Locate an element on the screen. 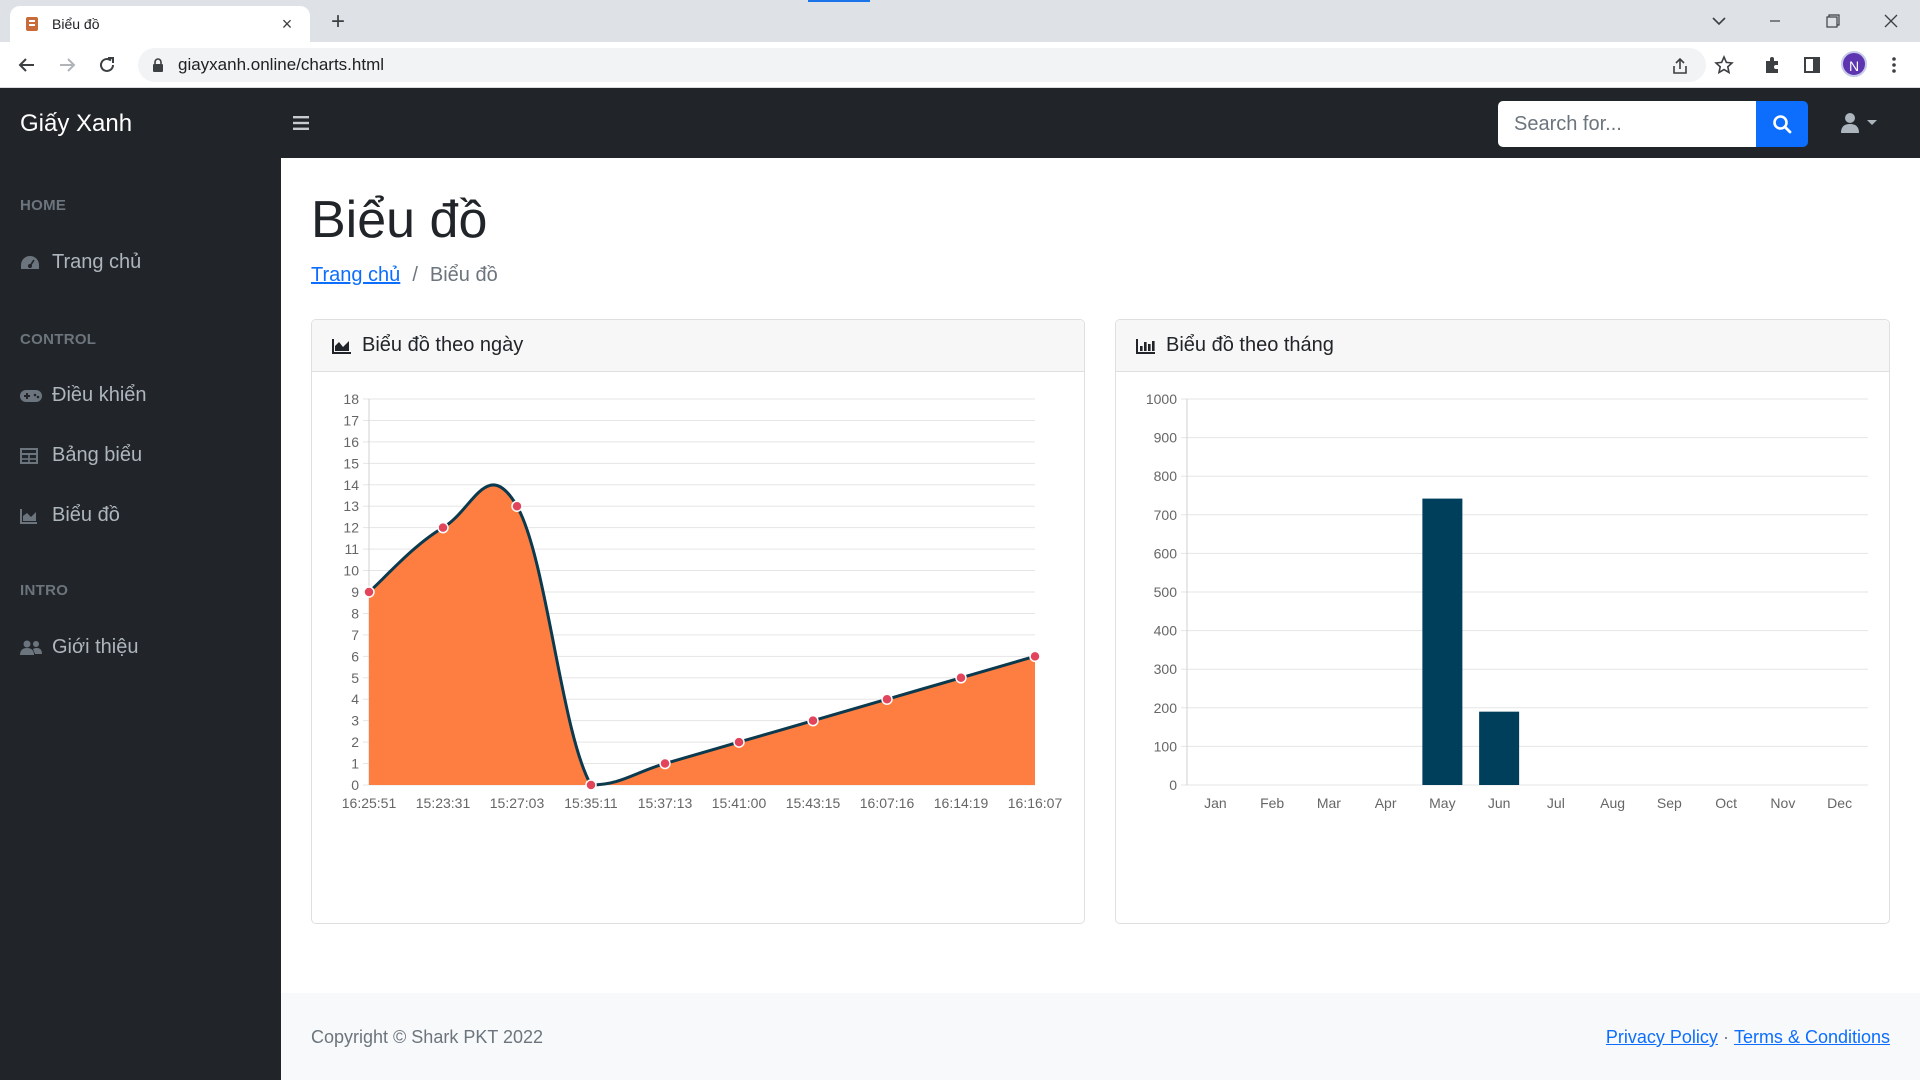  bar-y-tick-label: 900 is located at coordinates (1166, 438).